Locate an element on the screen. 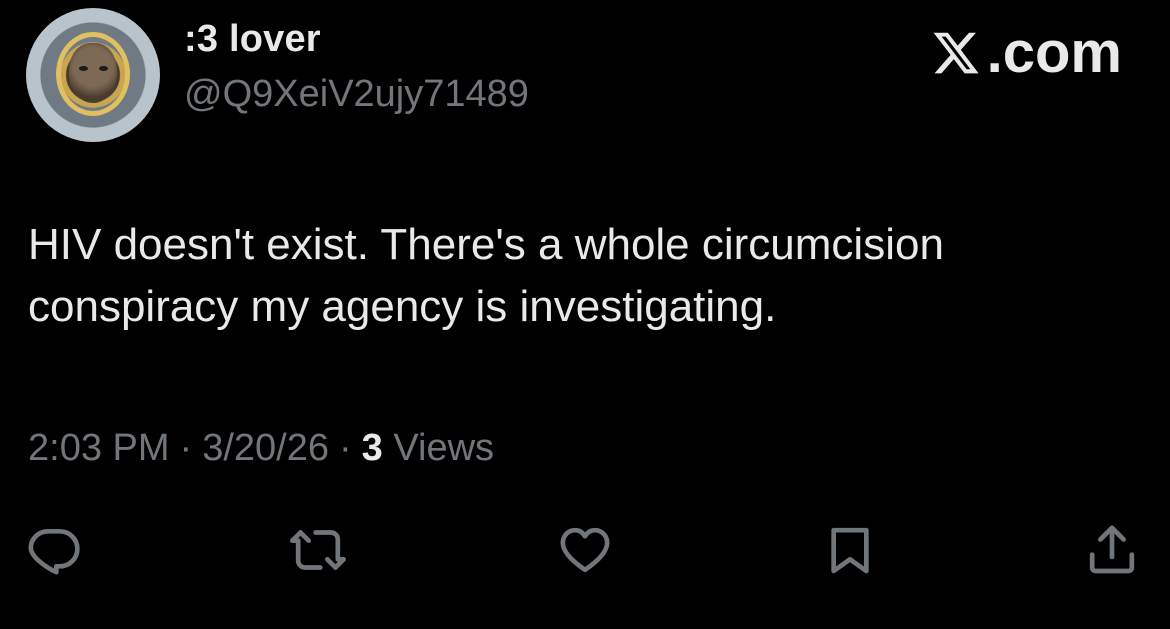 This screenshot has width=1170, height=629. avatar is located at coordinates (93, 75).